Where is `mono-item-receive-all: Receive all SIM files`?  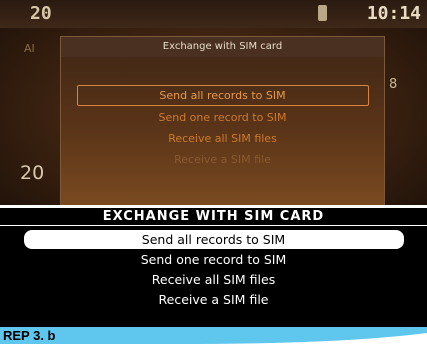
mono-item-receive-all: Receive all SIM files is located at coordinates (214, 279).